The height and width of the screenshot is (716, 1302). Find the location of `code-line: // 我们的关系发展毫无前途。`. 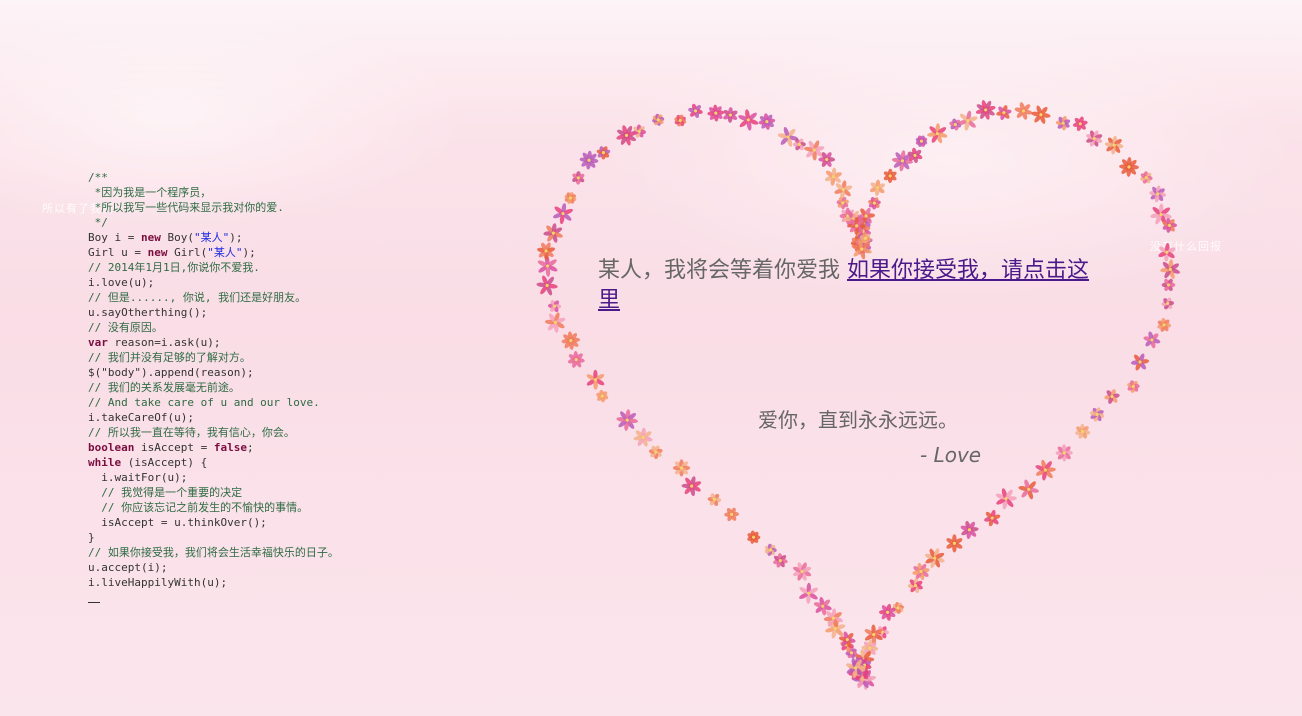

code-line: // 我们的关系发展毫无前途。 is located at coordinates (213, 387).